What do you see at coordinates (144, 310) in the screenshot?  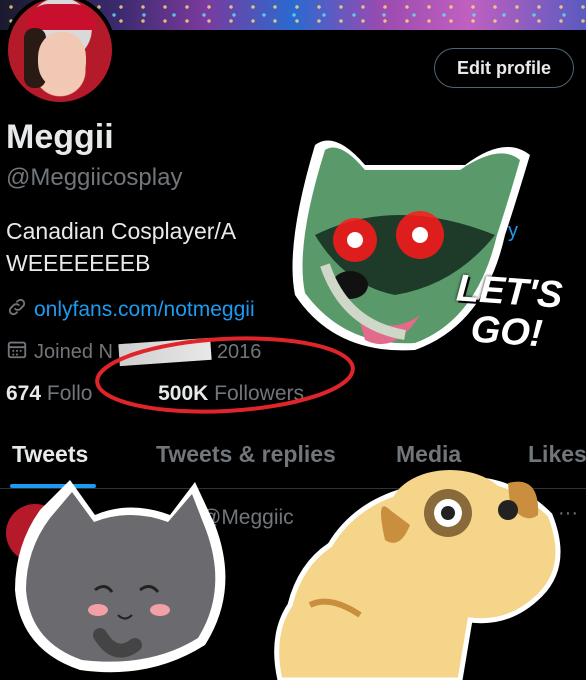 I see `profile-link: onlyfans.com/notmeggii` at bounding box center [144, 310].